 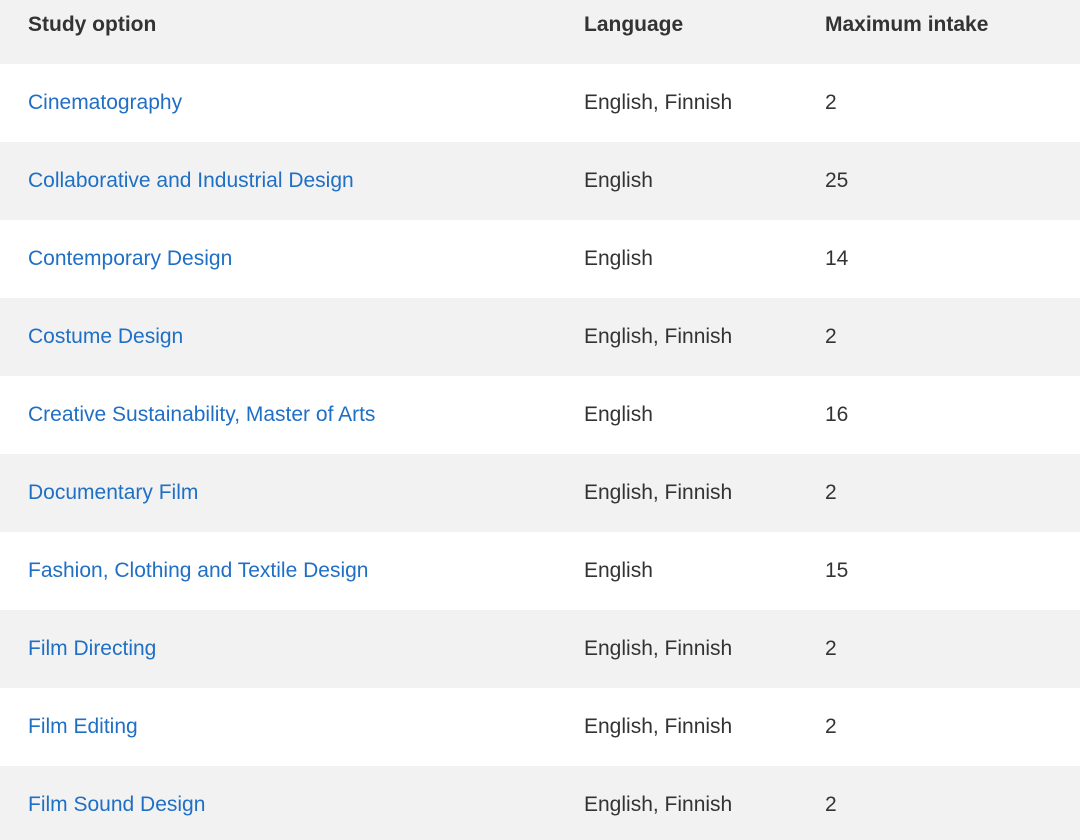 I want to click on study-option-link: Costume Design, so click(x=105, y=336).